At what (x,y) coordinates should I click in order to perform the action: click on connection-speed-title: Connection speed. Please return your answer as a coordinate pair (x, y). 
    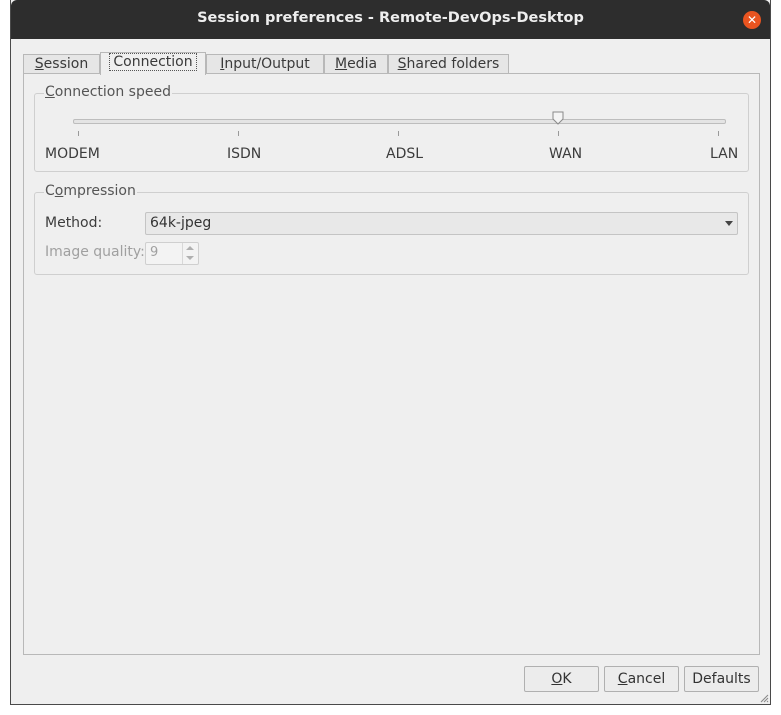
    Looking at the image, I should click on (108, 92).